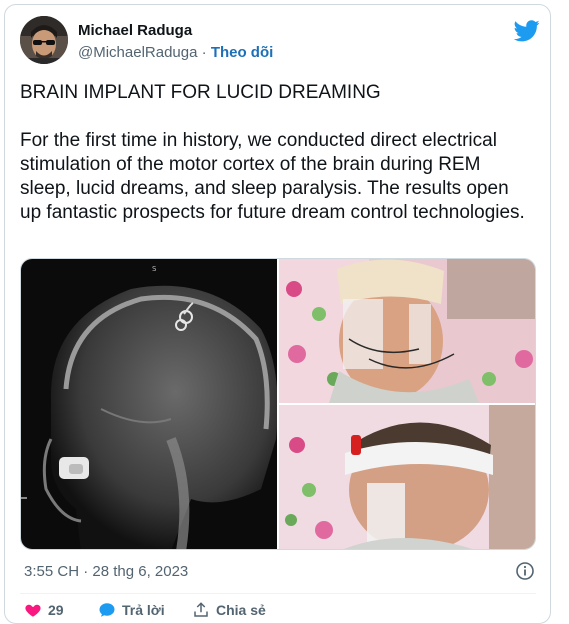  Describe the element at coordinates (137, 52) in the screenshot. I see `author-handle: @MichaelRaduga` at that location.